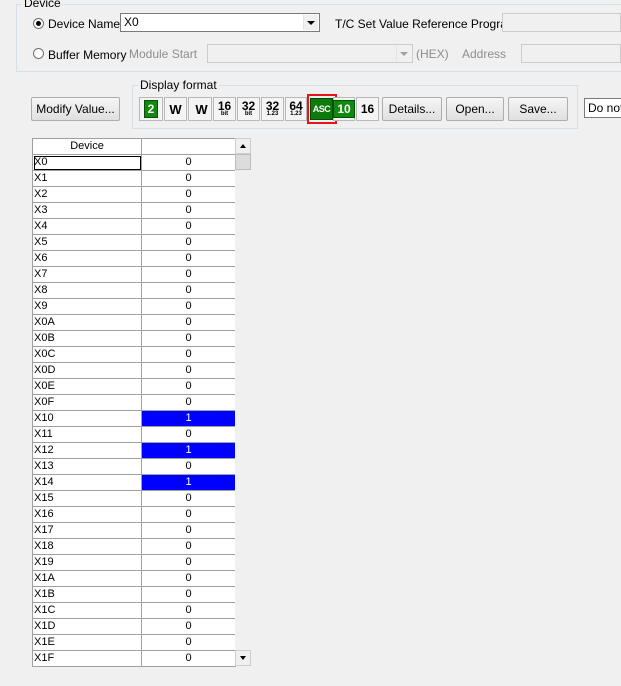 This screenshot has width=621, height=686. I want to click on table-row: X10 1, so click(134, 418).